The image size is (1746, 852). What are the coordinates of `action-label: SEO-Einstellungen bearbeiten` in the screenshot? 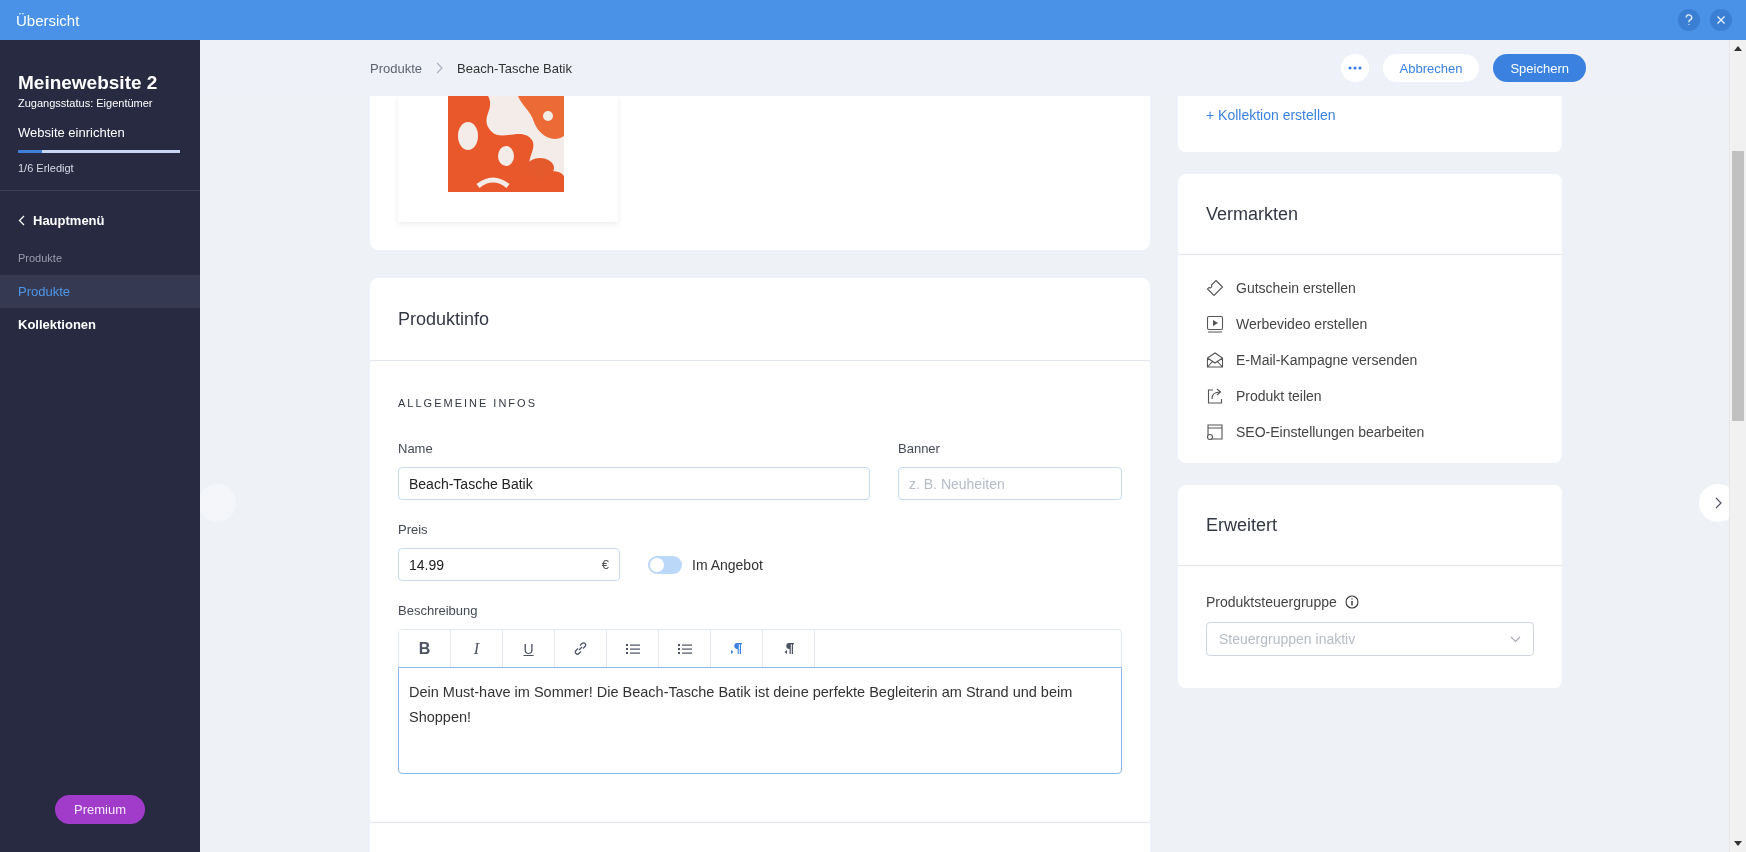 It's located at (1330, 432).